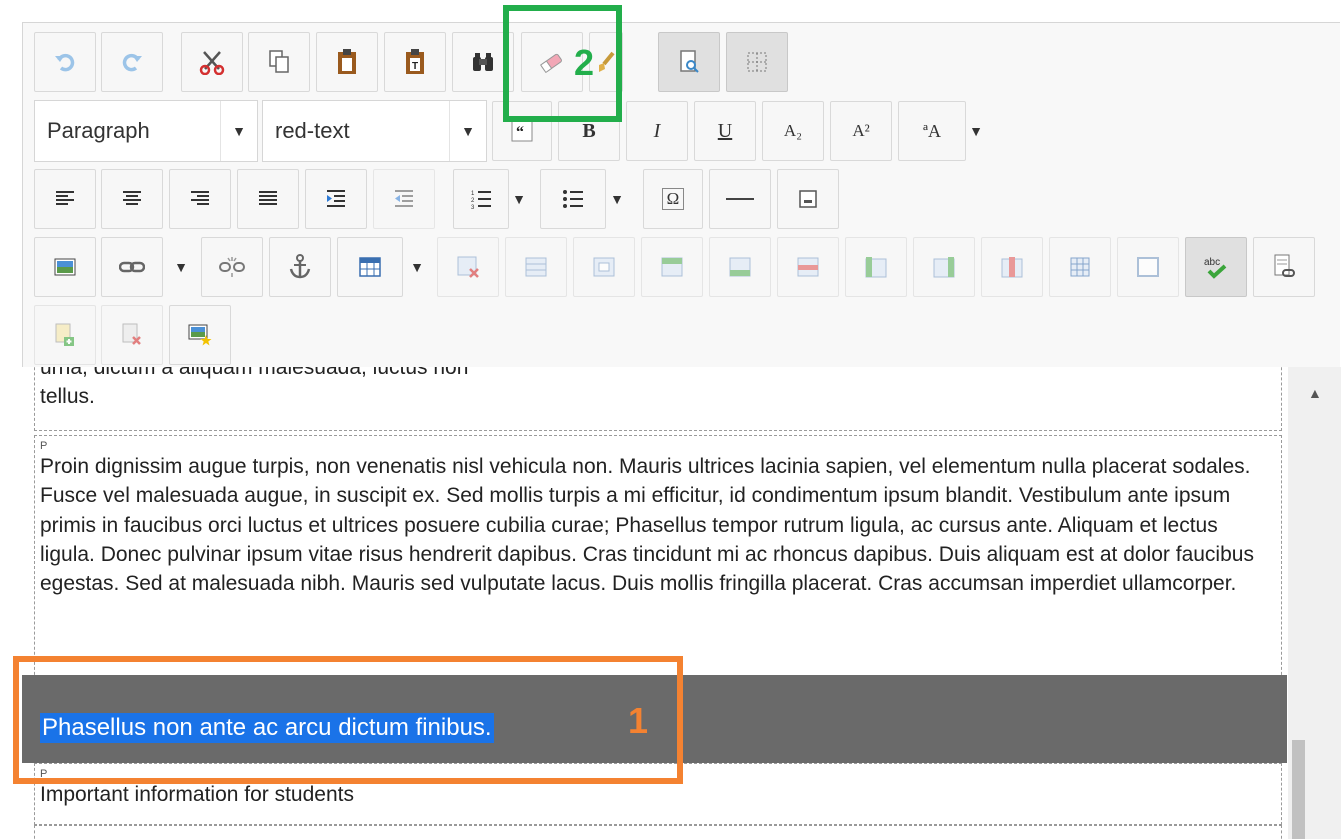 The width and height of the screenshot is (1341, 839). I want to click on vertical-scrollbar: ▲, so click(1314, 603).